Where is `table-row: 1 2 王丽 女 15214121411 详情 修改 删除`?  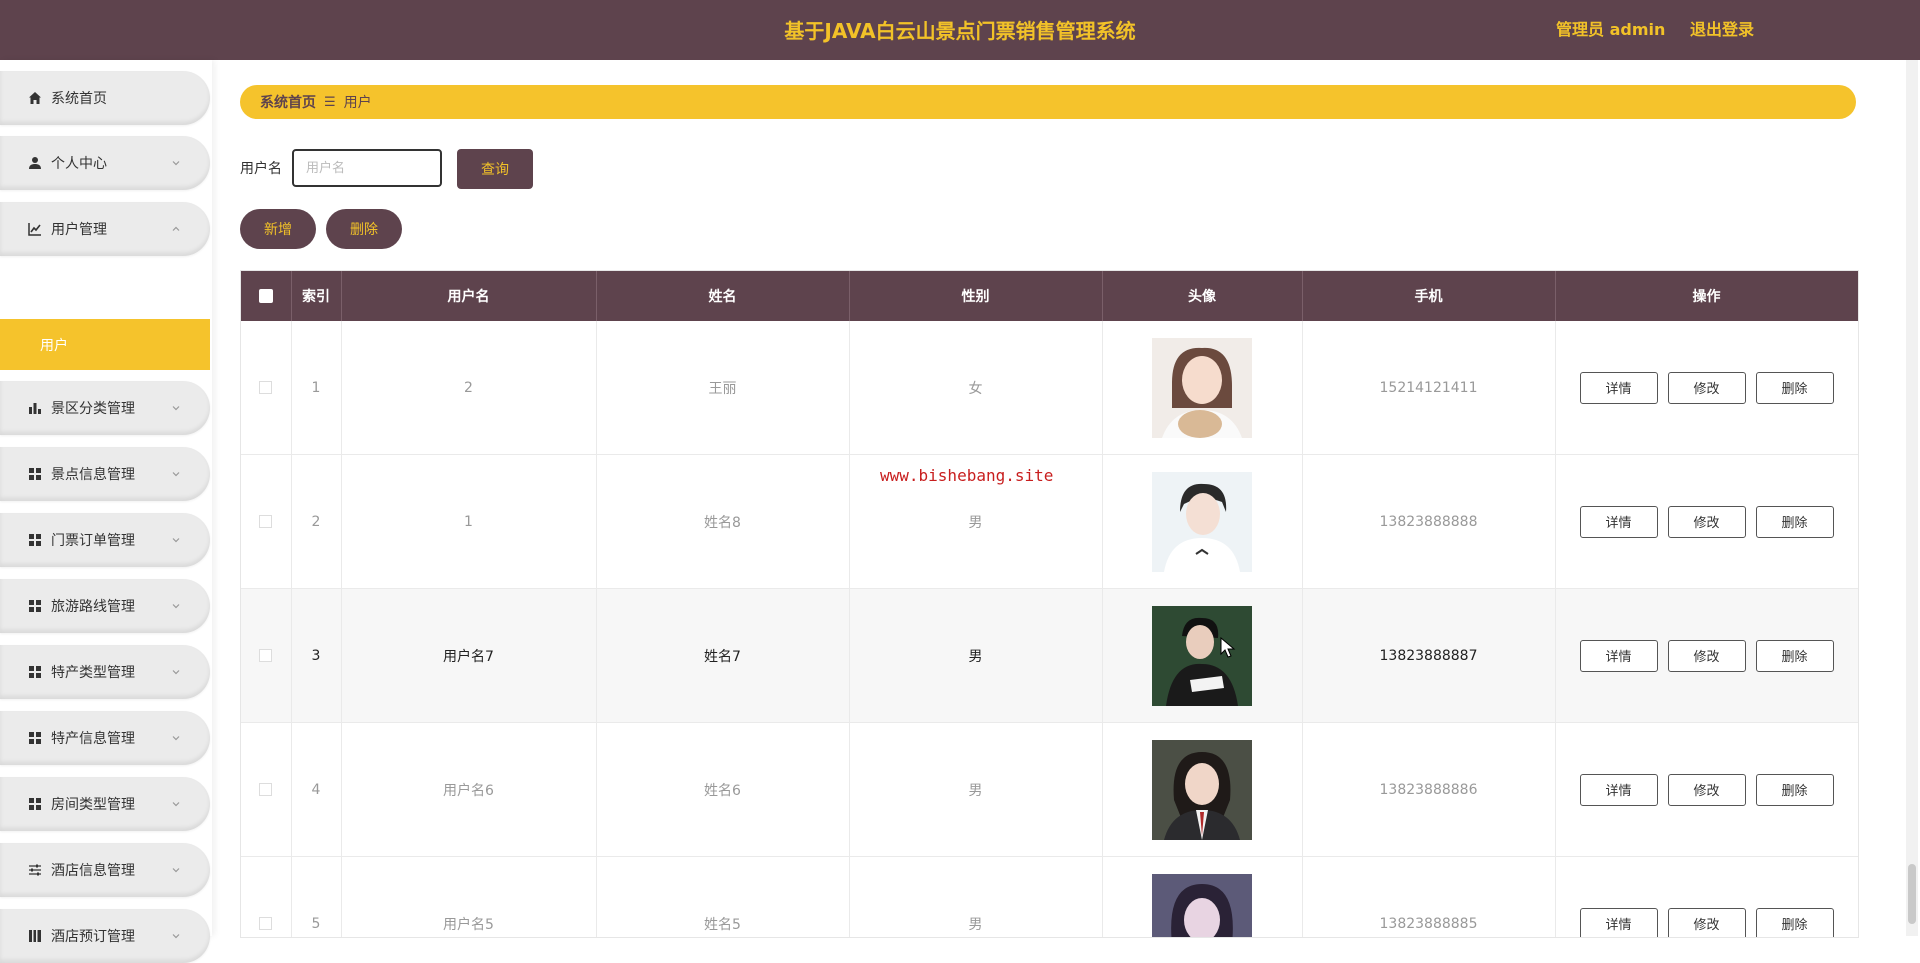
table-row: 1 2 王丽 女 15214121411 详情 修改 删除 is located at coordinates (1049, 388).